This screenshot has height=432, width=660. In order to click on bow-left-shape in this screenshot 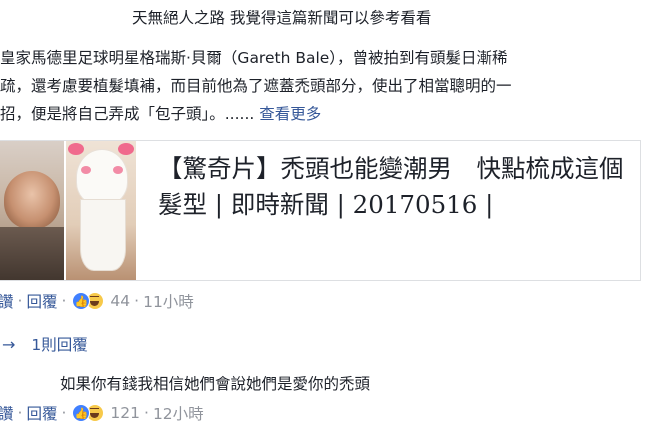, I will do `click(76, 149)`.